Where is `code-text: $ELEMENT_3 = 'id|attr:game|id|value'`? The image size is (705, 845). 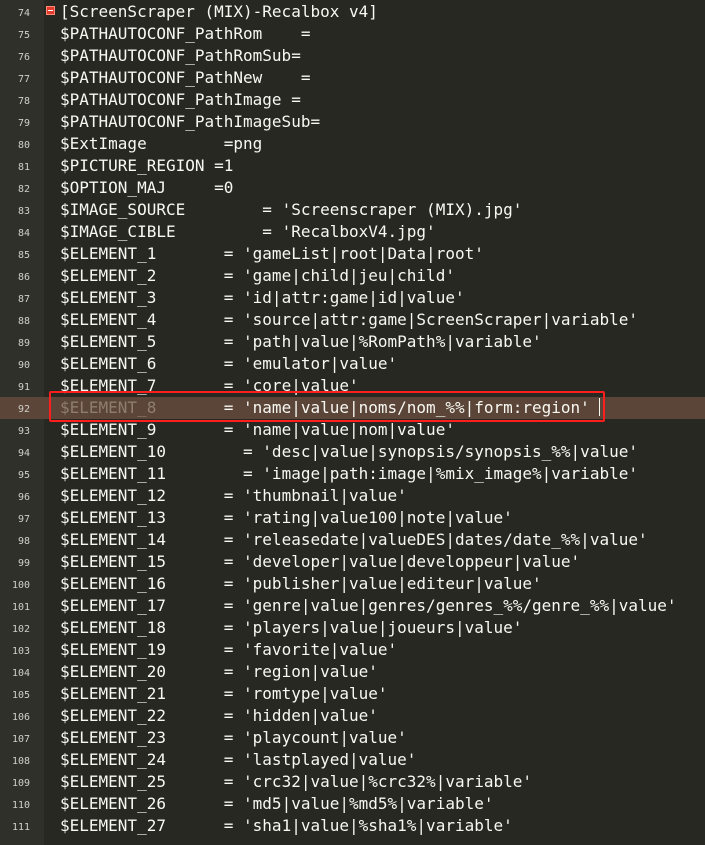
code-text: $ELEMENT_3 = 'id|attr:game|id|value' is located at coordinates (262, 298).